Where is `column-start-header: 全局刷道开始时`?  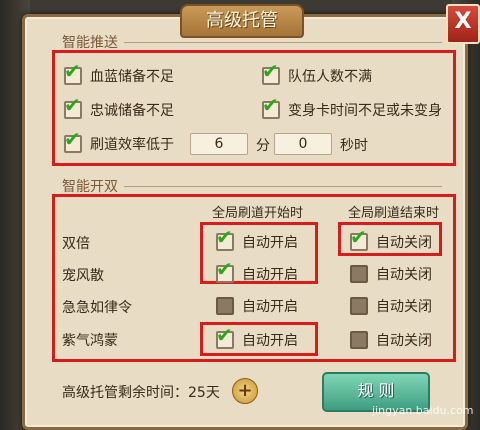 column-start-header: 全局刷道开始时 is located at coordinates (258, 213).